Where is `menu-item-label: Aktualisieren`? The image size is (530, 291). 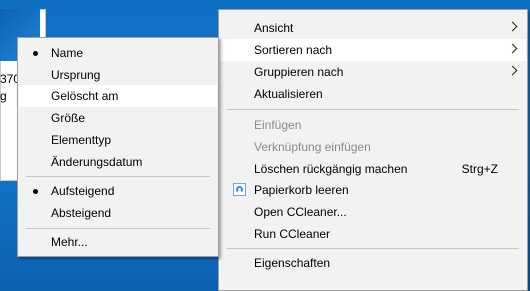
menu-item-label: Aktualisieren is located at coordinates (288, 94).